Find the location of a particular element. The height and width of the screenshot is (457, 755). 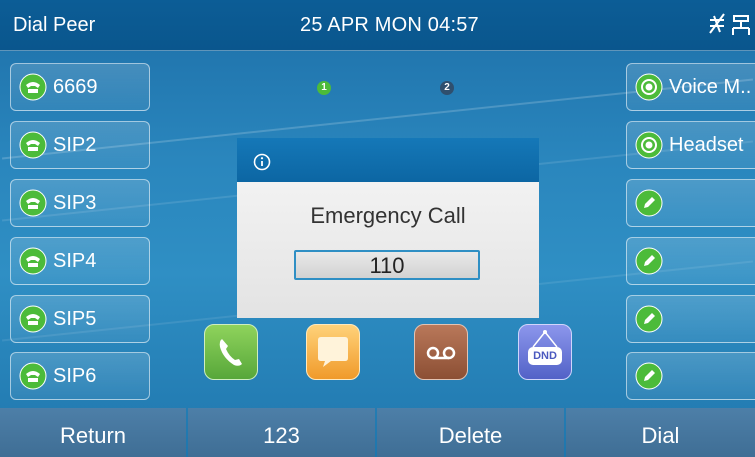

speech-bubble-icon is located at coordinates (333, 352).